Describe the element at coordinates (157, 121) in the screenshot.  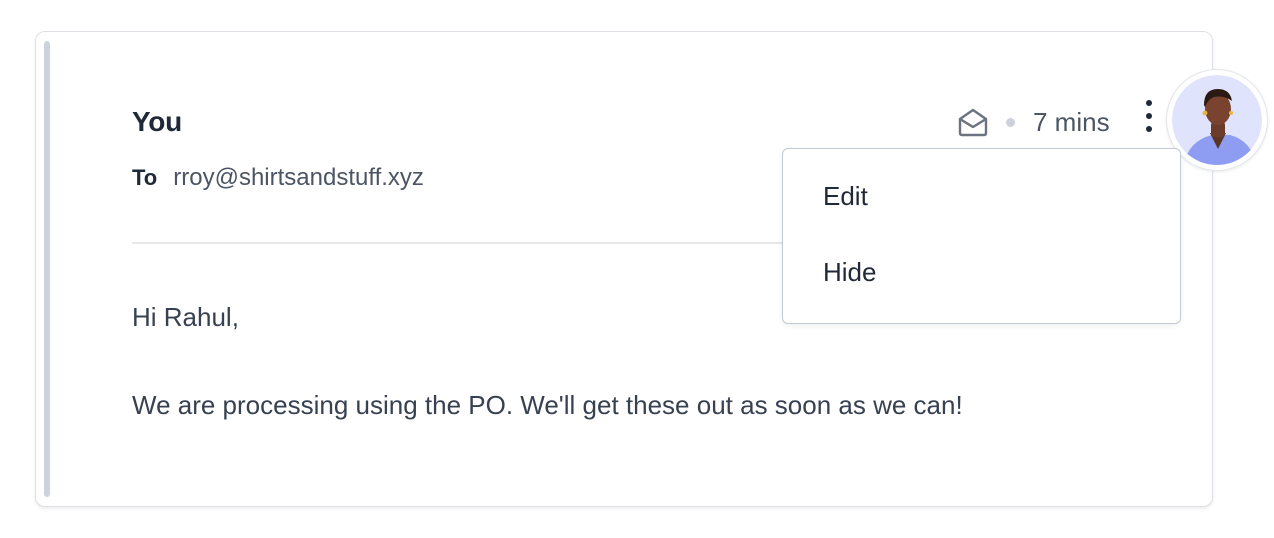
I see `sender-name: You` at that location.